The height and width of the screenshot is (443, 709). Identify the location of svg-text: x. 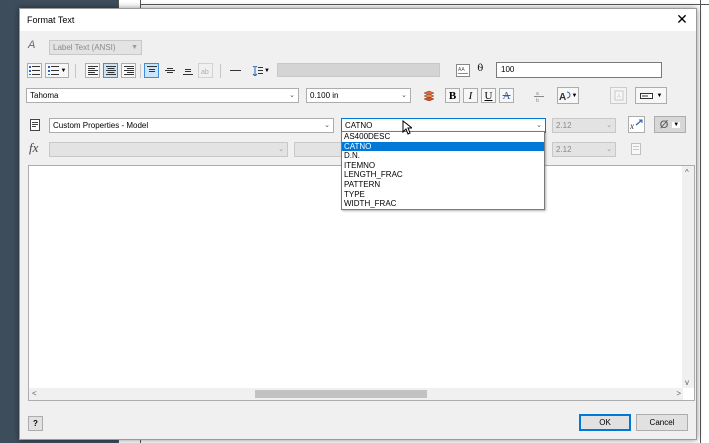
(632, 126).